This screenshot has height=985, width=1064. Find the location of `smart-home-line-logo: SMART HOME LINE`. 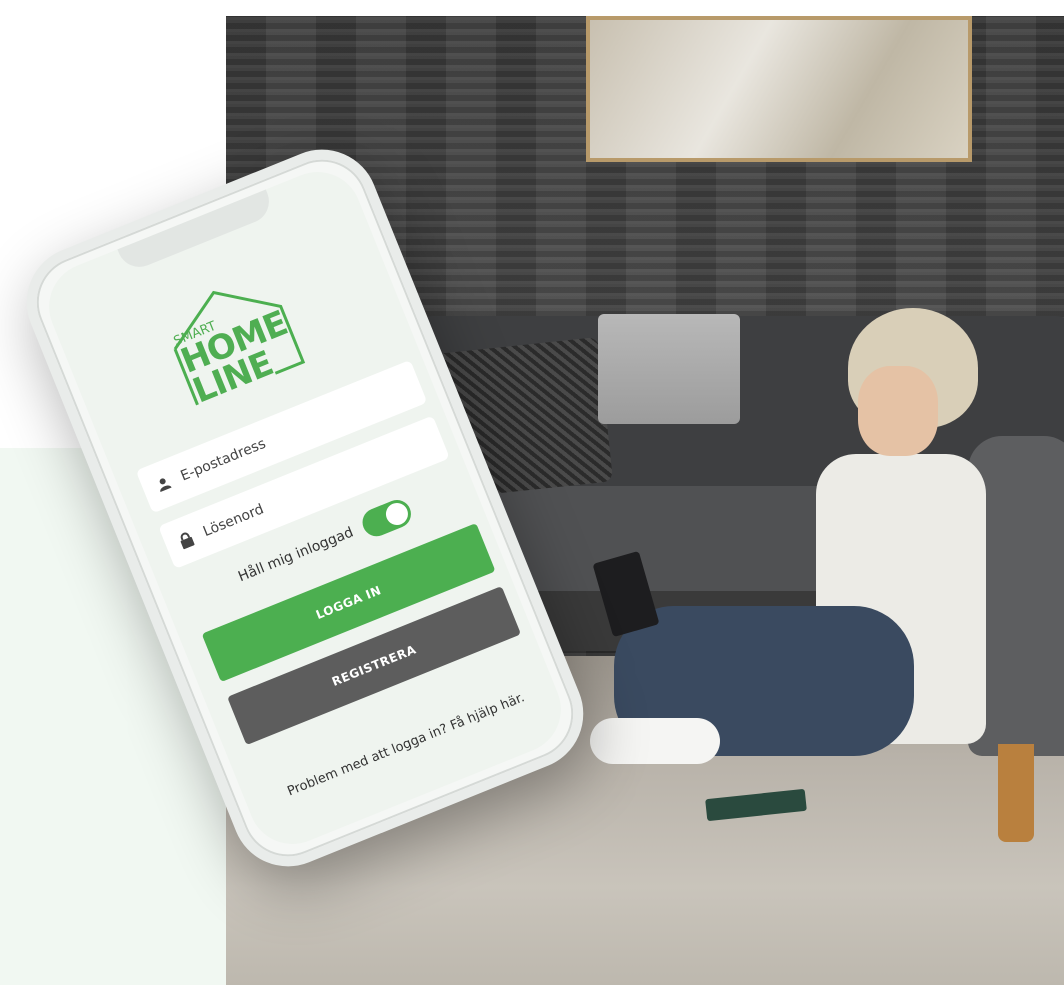

smart-home-line-logo: SMART HOME LINE is located at coordinates (232, 338).